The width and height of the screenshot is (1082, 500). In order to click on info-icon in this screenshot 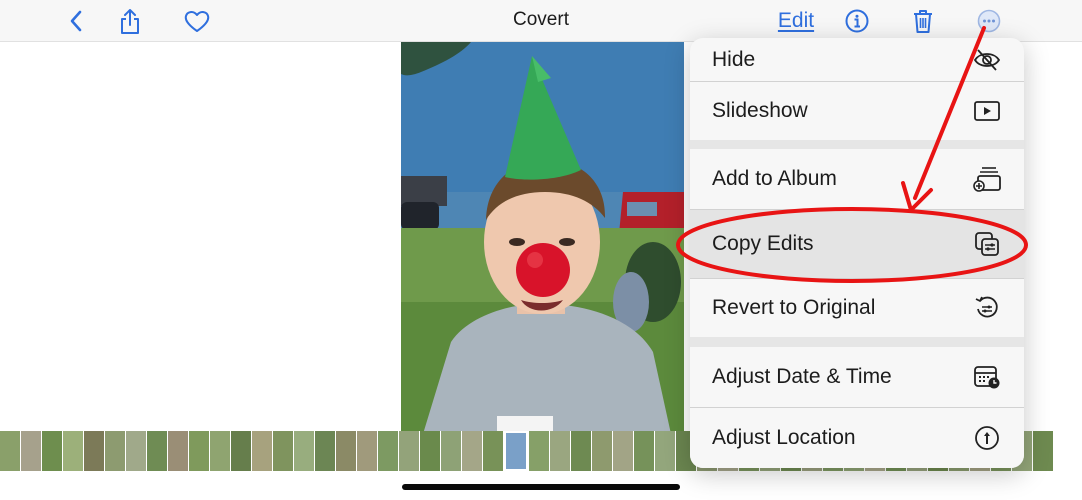, I will do `click(857, 21)`.